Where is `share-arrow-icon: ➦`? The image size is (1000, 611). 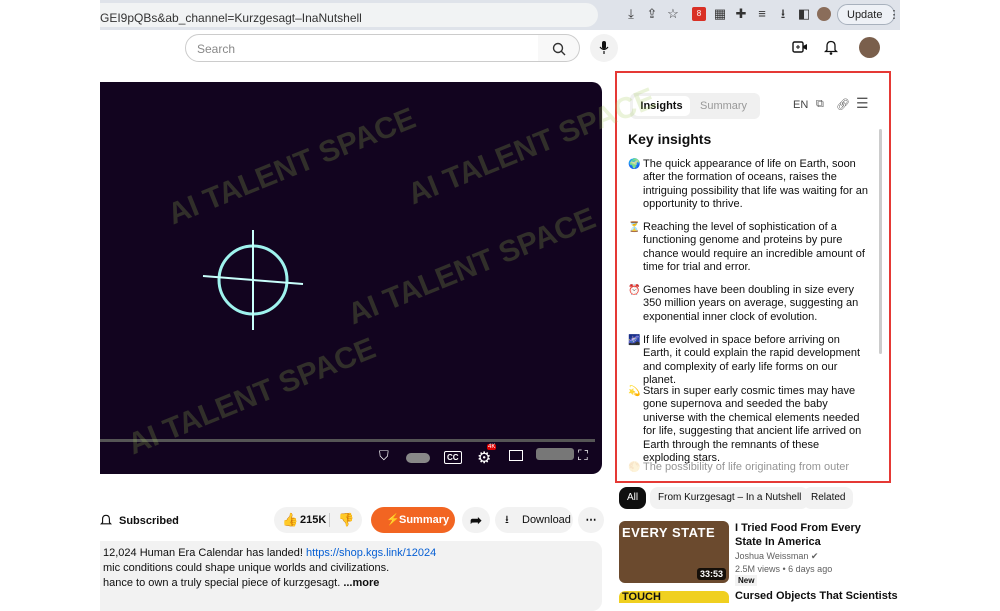
share-arrow-icon: ➦ is located at coordinates (476, 520).